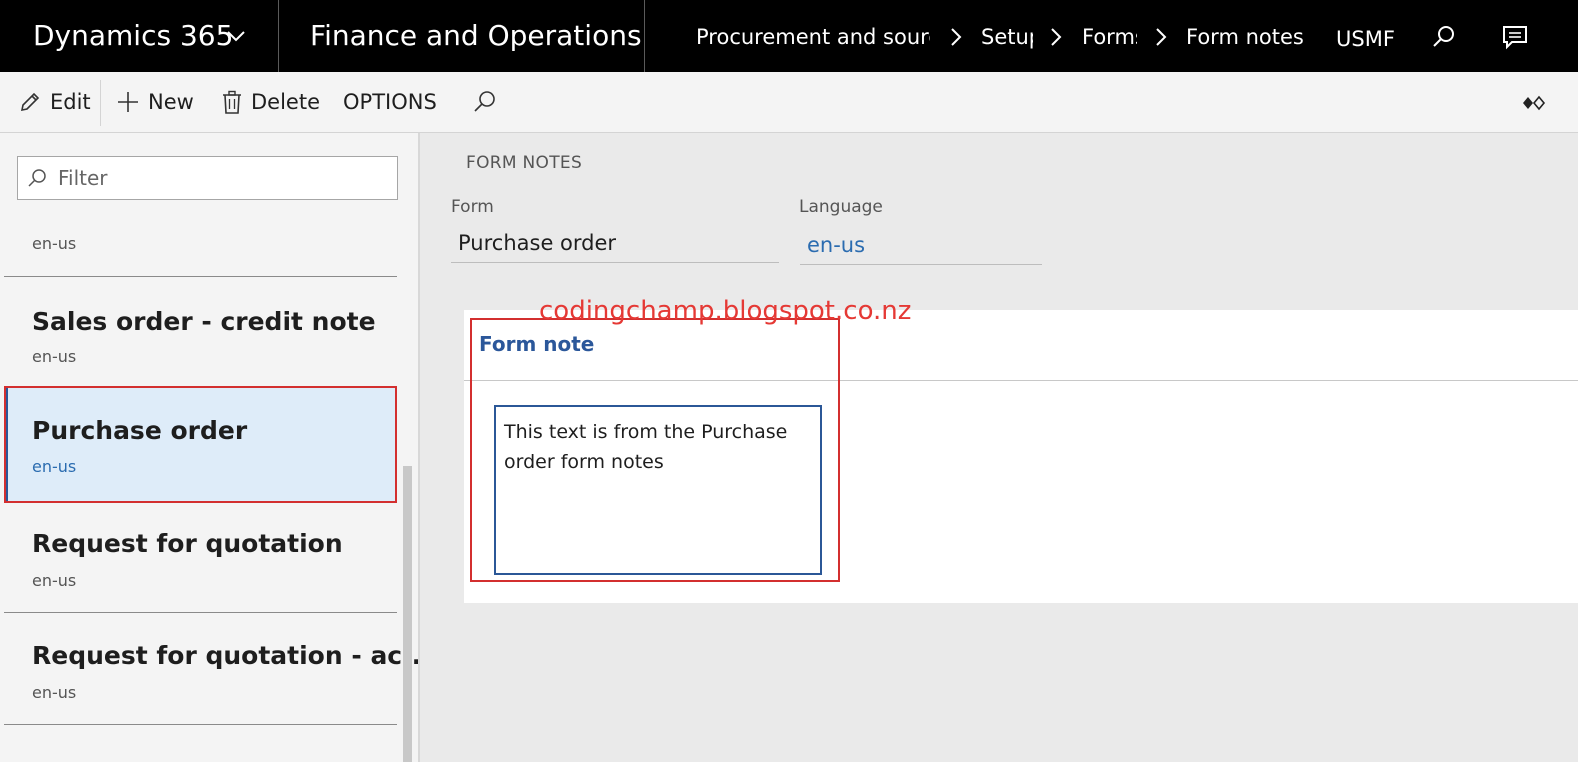 The width and height of the screenshot is (1578, 762). I want to click on dynamics-brand: Dynamics 365, so click(133, 36).